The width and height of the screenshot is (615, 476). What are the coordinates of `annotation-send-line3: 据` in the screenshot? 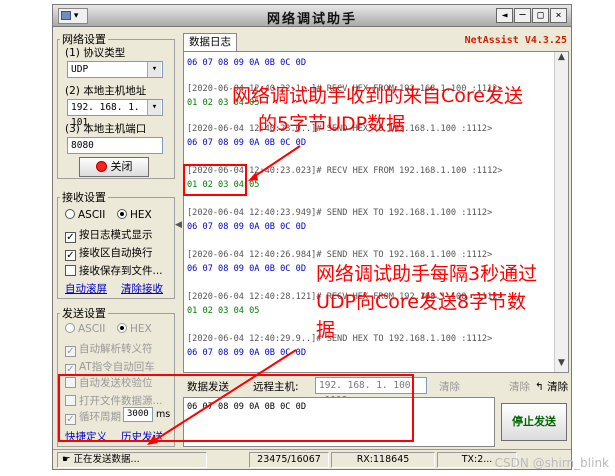 It's located at (326, 330).